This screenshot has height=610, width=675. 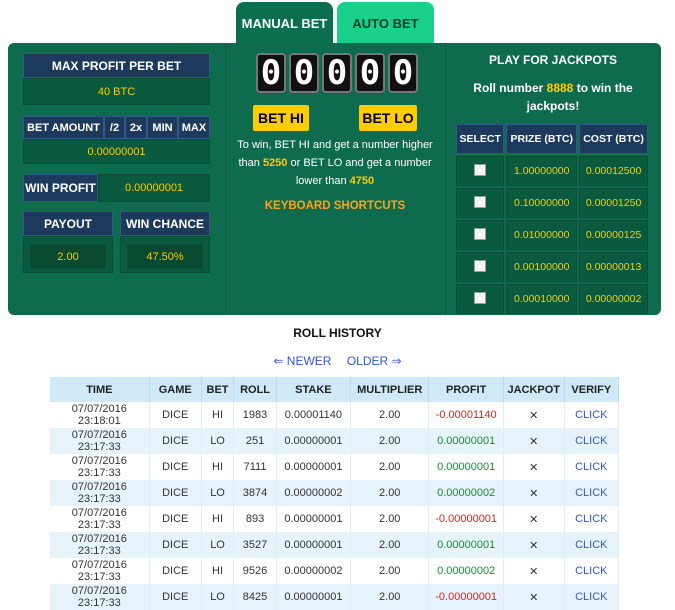 What do you see at coordinates (542, 171) in the screenshot?
I see `jackpot-prize: 1.00000000` at bounding box center [542, 171].